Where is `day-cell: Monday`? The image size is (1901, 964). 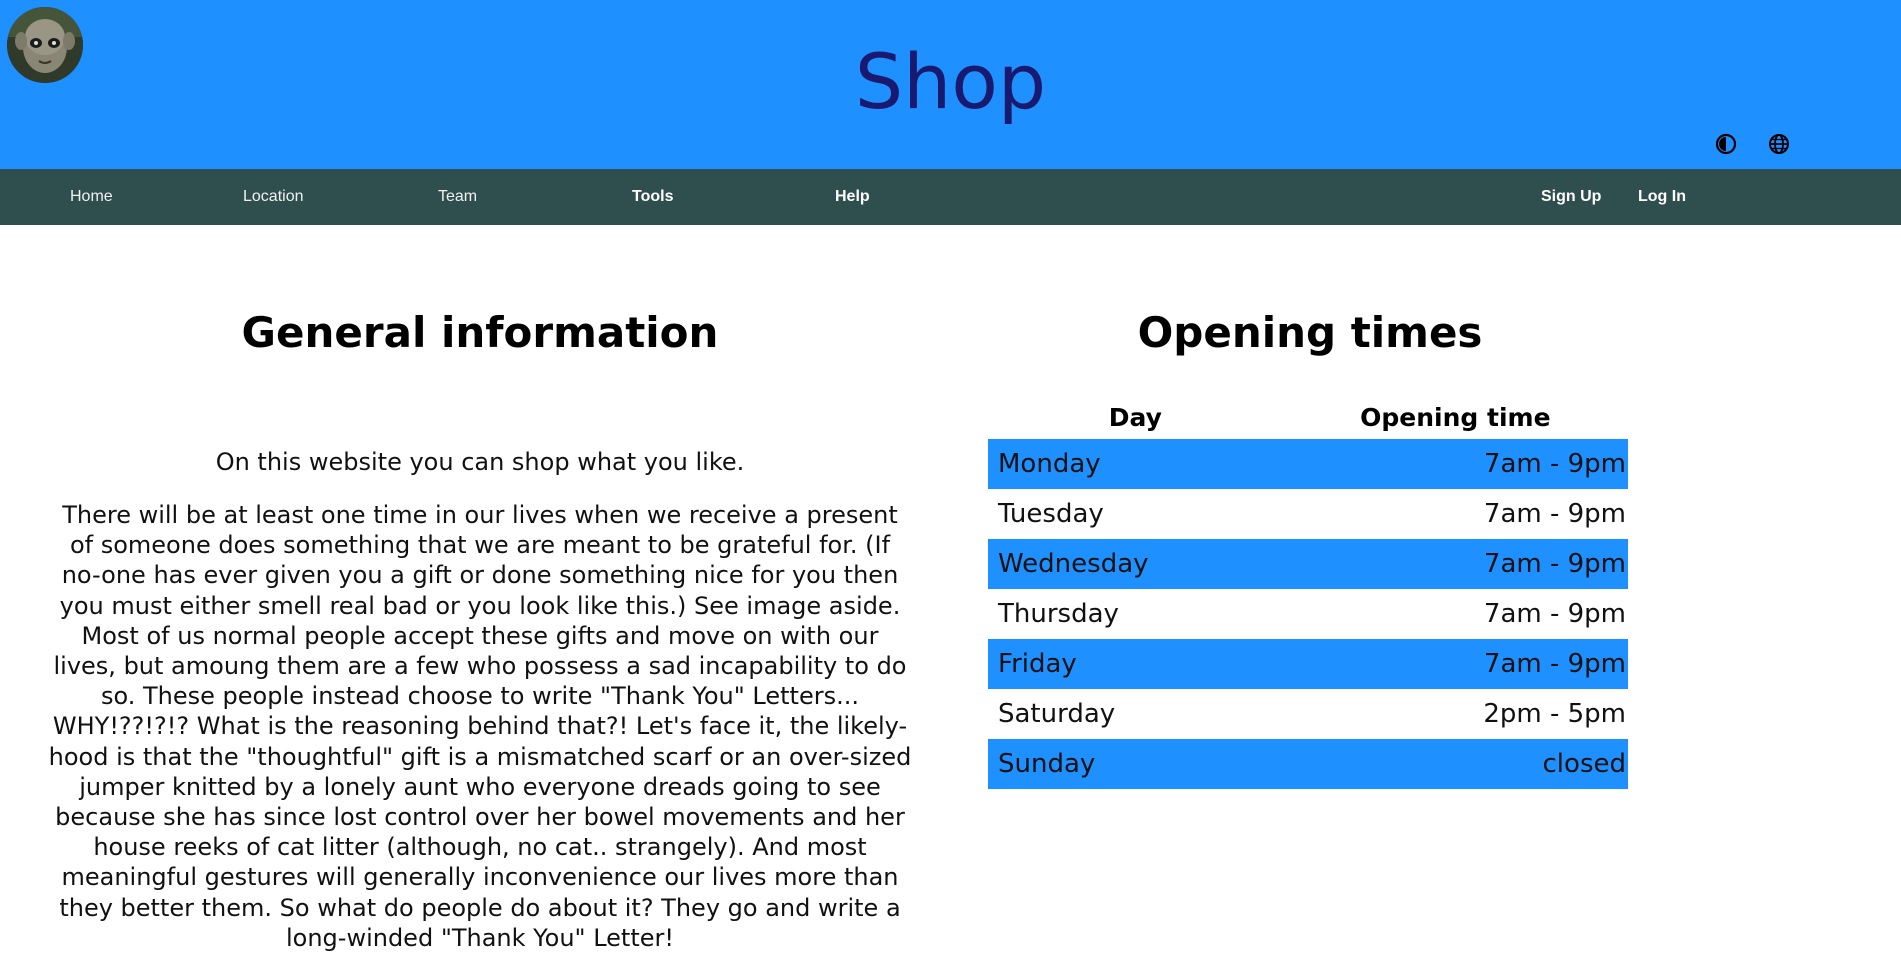
day-cell: Monday is located at coordinates (1135, 464).